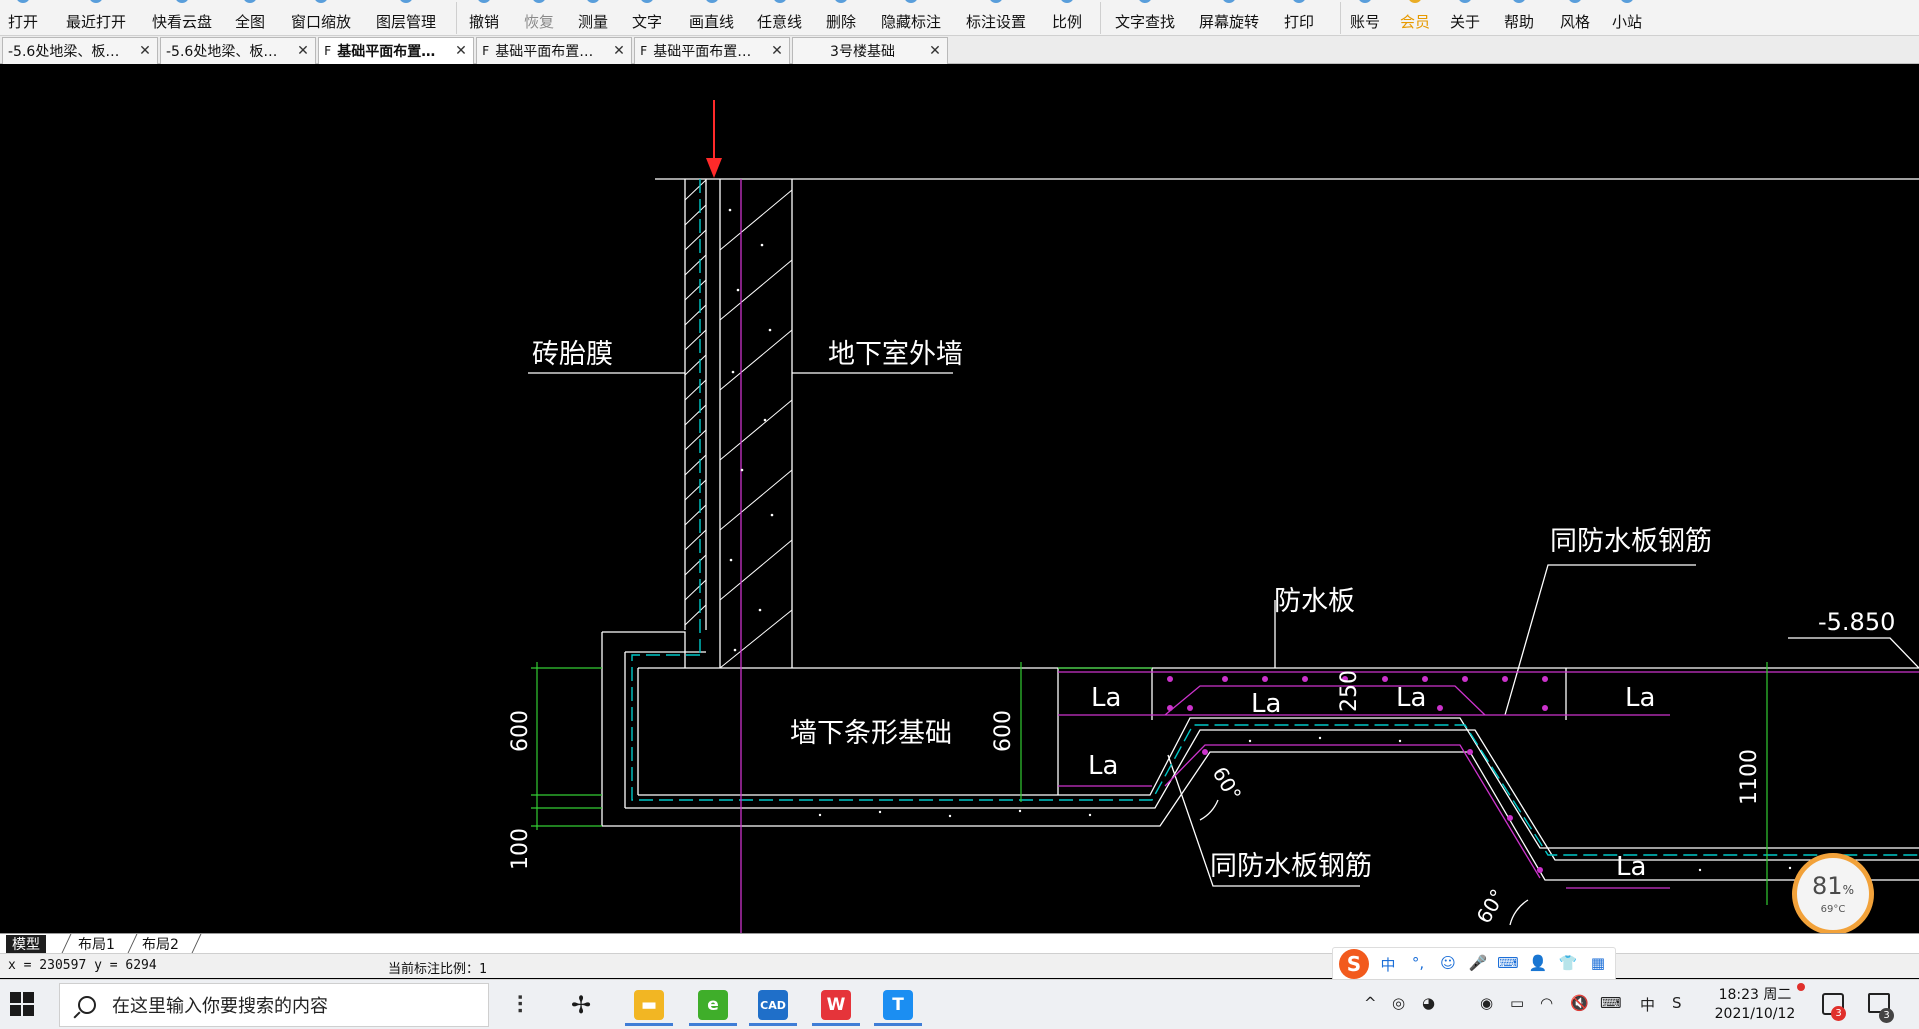 The height and width of the screenshot is (1029, 1919). I want to click on wifi-icon: ◠, so click(1546, 1003).